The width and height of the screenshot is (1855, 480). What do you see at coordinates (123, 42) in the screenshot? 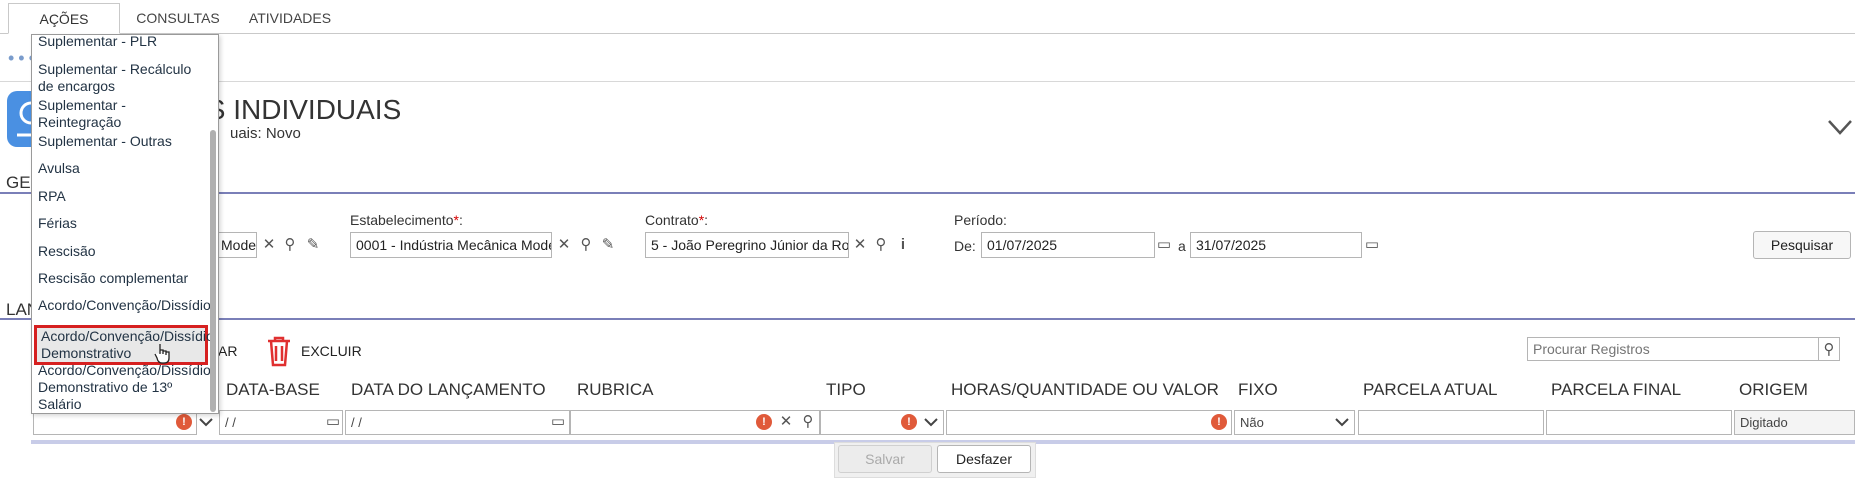
I see `dropdown-option: Suplementar - PLR` at bounding box center [123, 42].